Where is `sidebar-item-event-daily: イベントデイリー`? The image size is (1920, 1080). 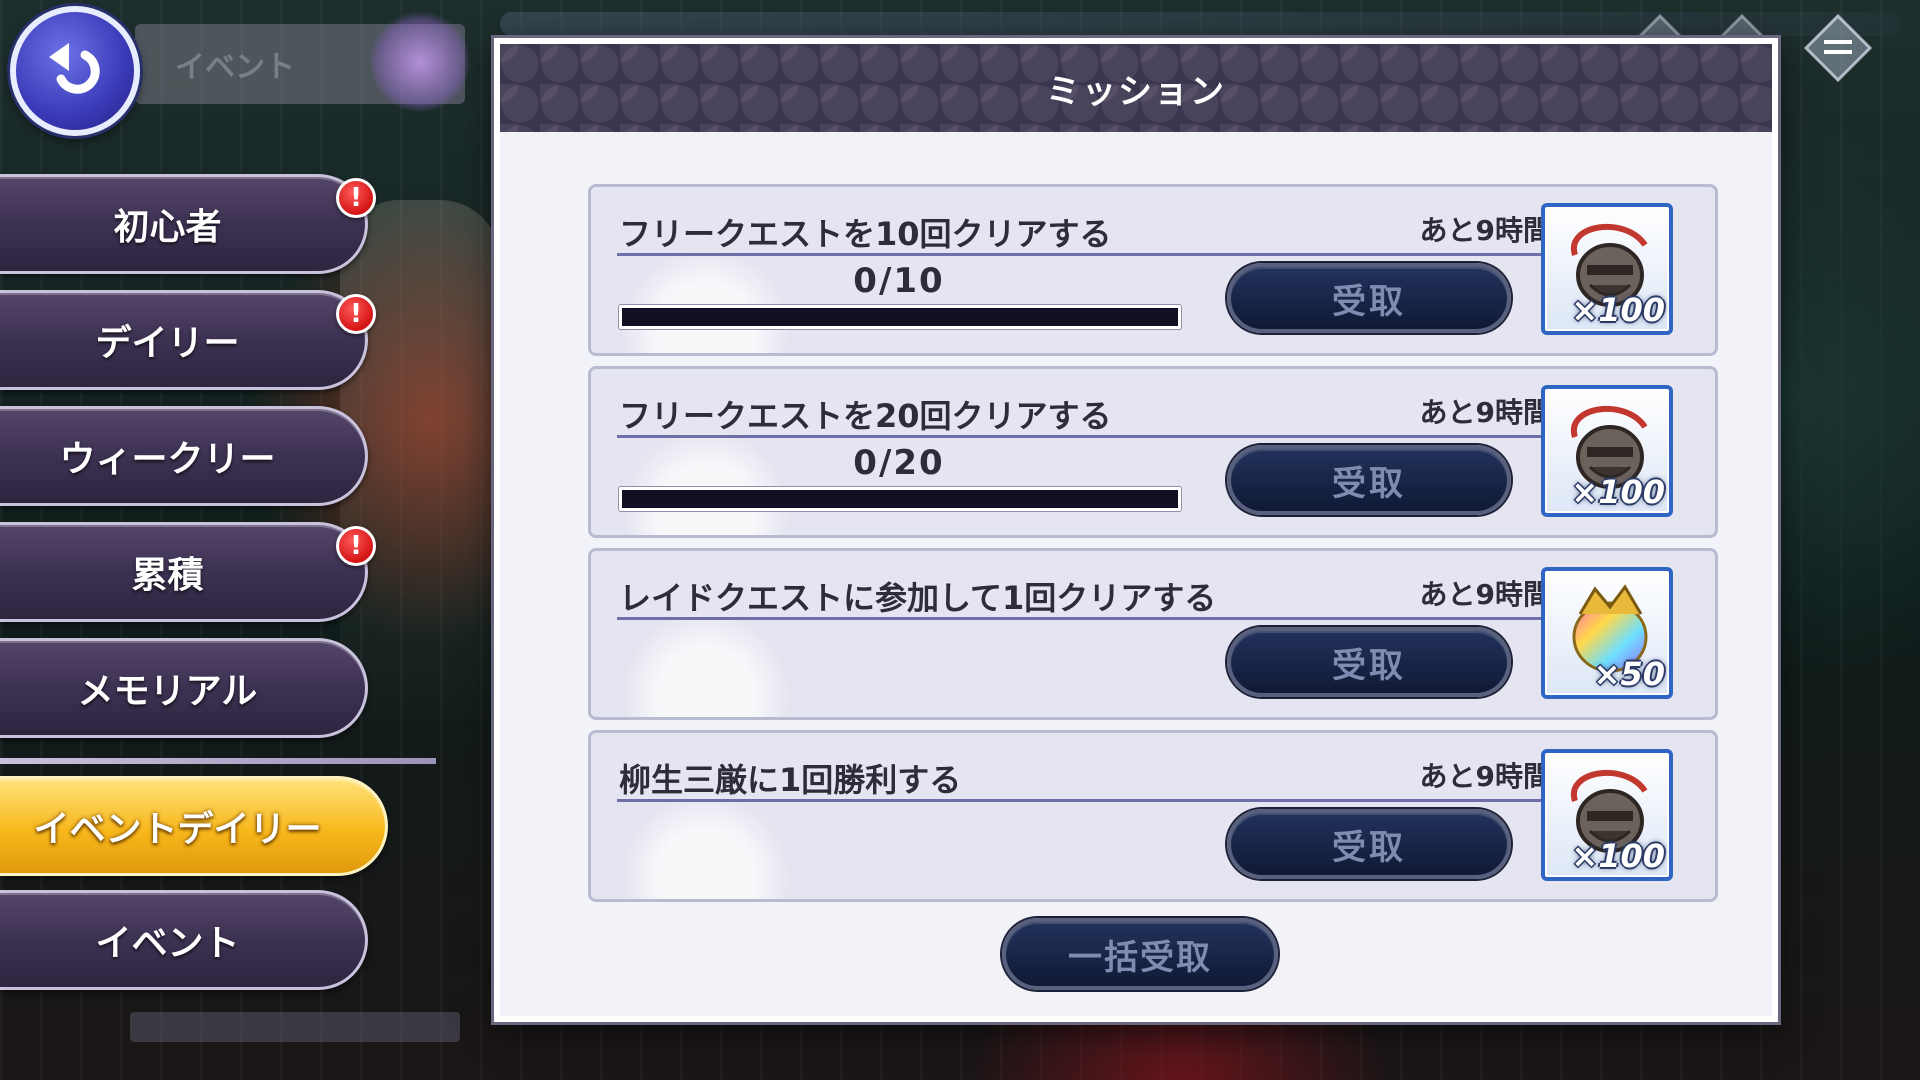
sidebar-item-event-daily: イベントデイリー is located at coordinates (194, 826).